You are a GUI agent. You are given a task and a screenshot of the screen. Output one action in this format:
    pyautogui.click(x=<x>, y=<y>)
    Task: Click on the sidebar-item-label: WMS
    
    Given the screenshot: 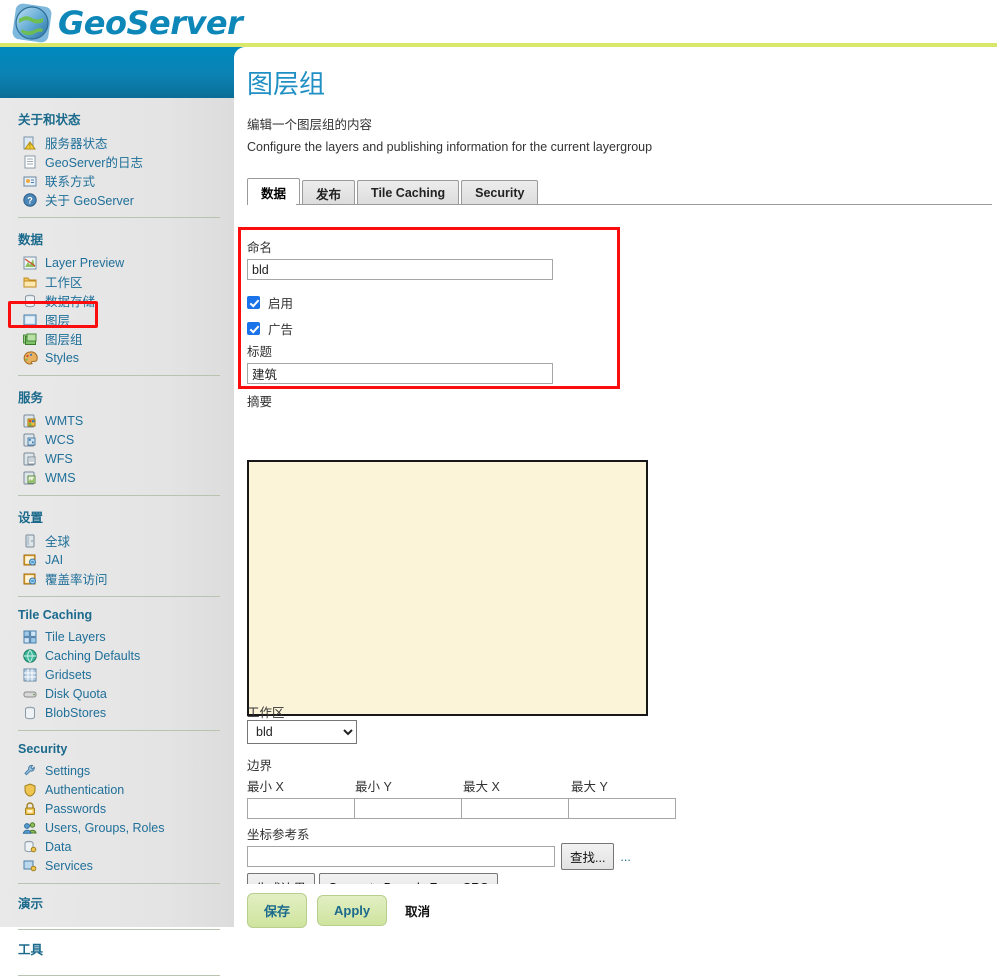 What is the action you would take?
    pyautogui.click(x=60, y=477)
    